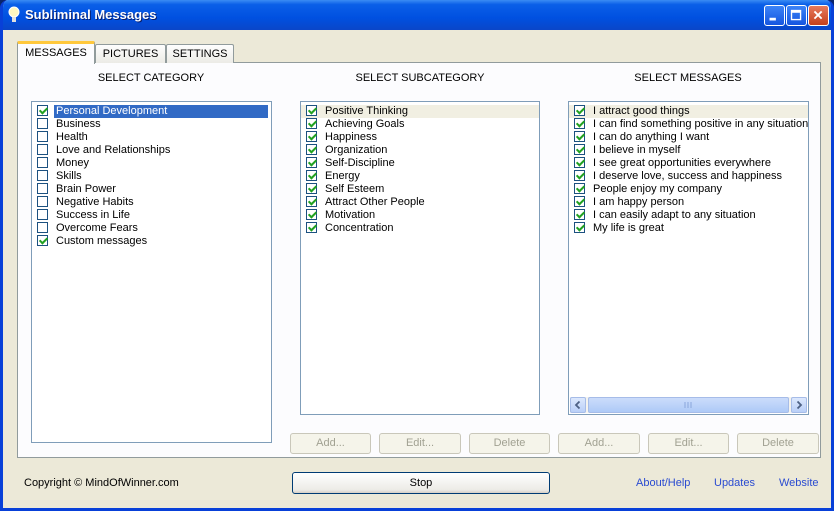 Image resolution: width=834 pixels, height=511 pixels. What do you see at coordinates (799, 405) in the screenshot?
I see `scroll-right-button` at bounding box center [799, 405].